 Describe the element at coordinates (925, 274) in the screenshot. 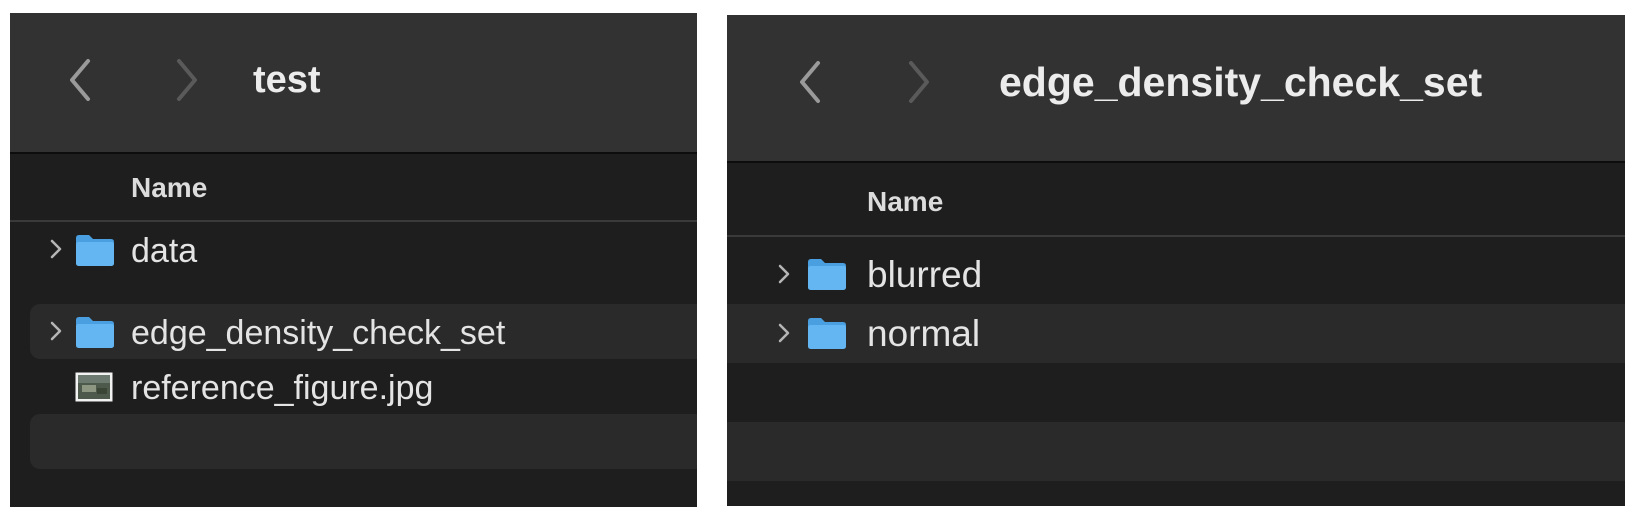

I see `item-label: blurred` at that location.